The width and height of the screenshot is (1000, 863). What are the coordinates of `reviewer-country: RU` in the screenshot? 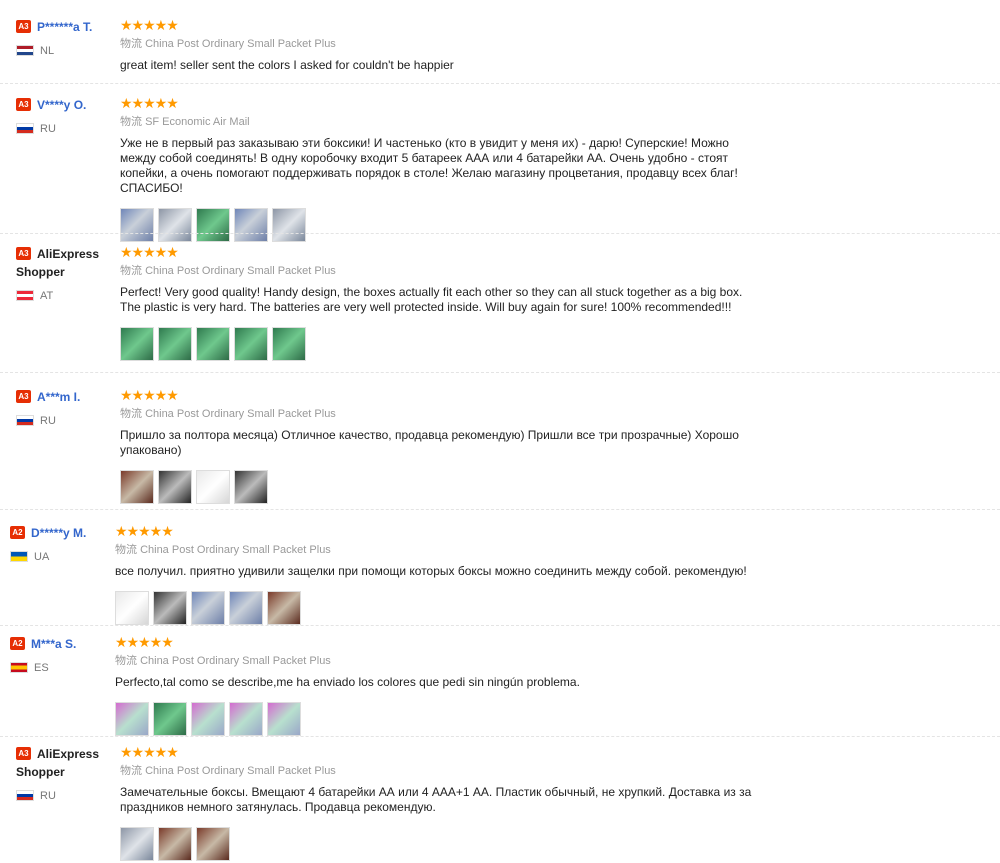 It's located at (64, 796).